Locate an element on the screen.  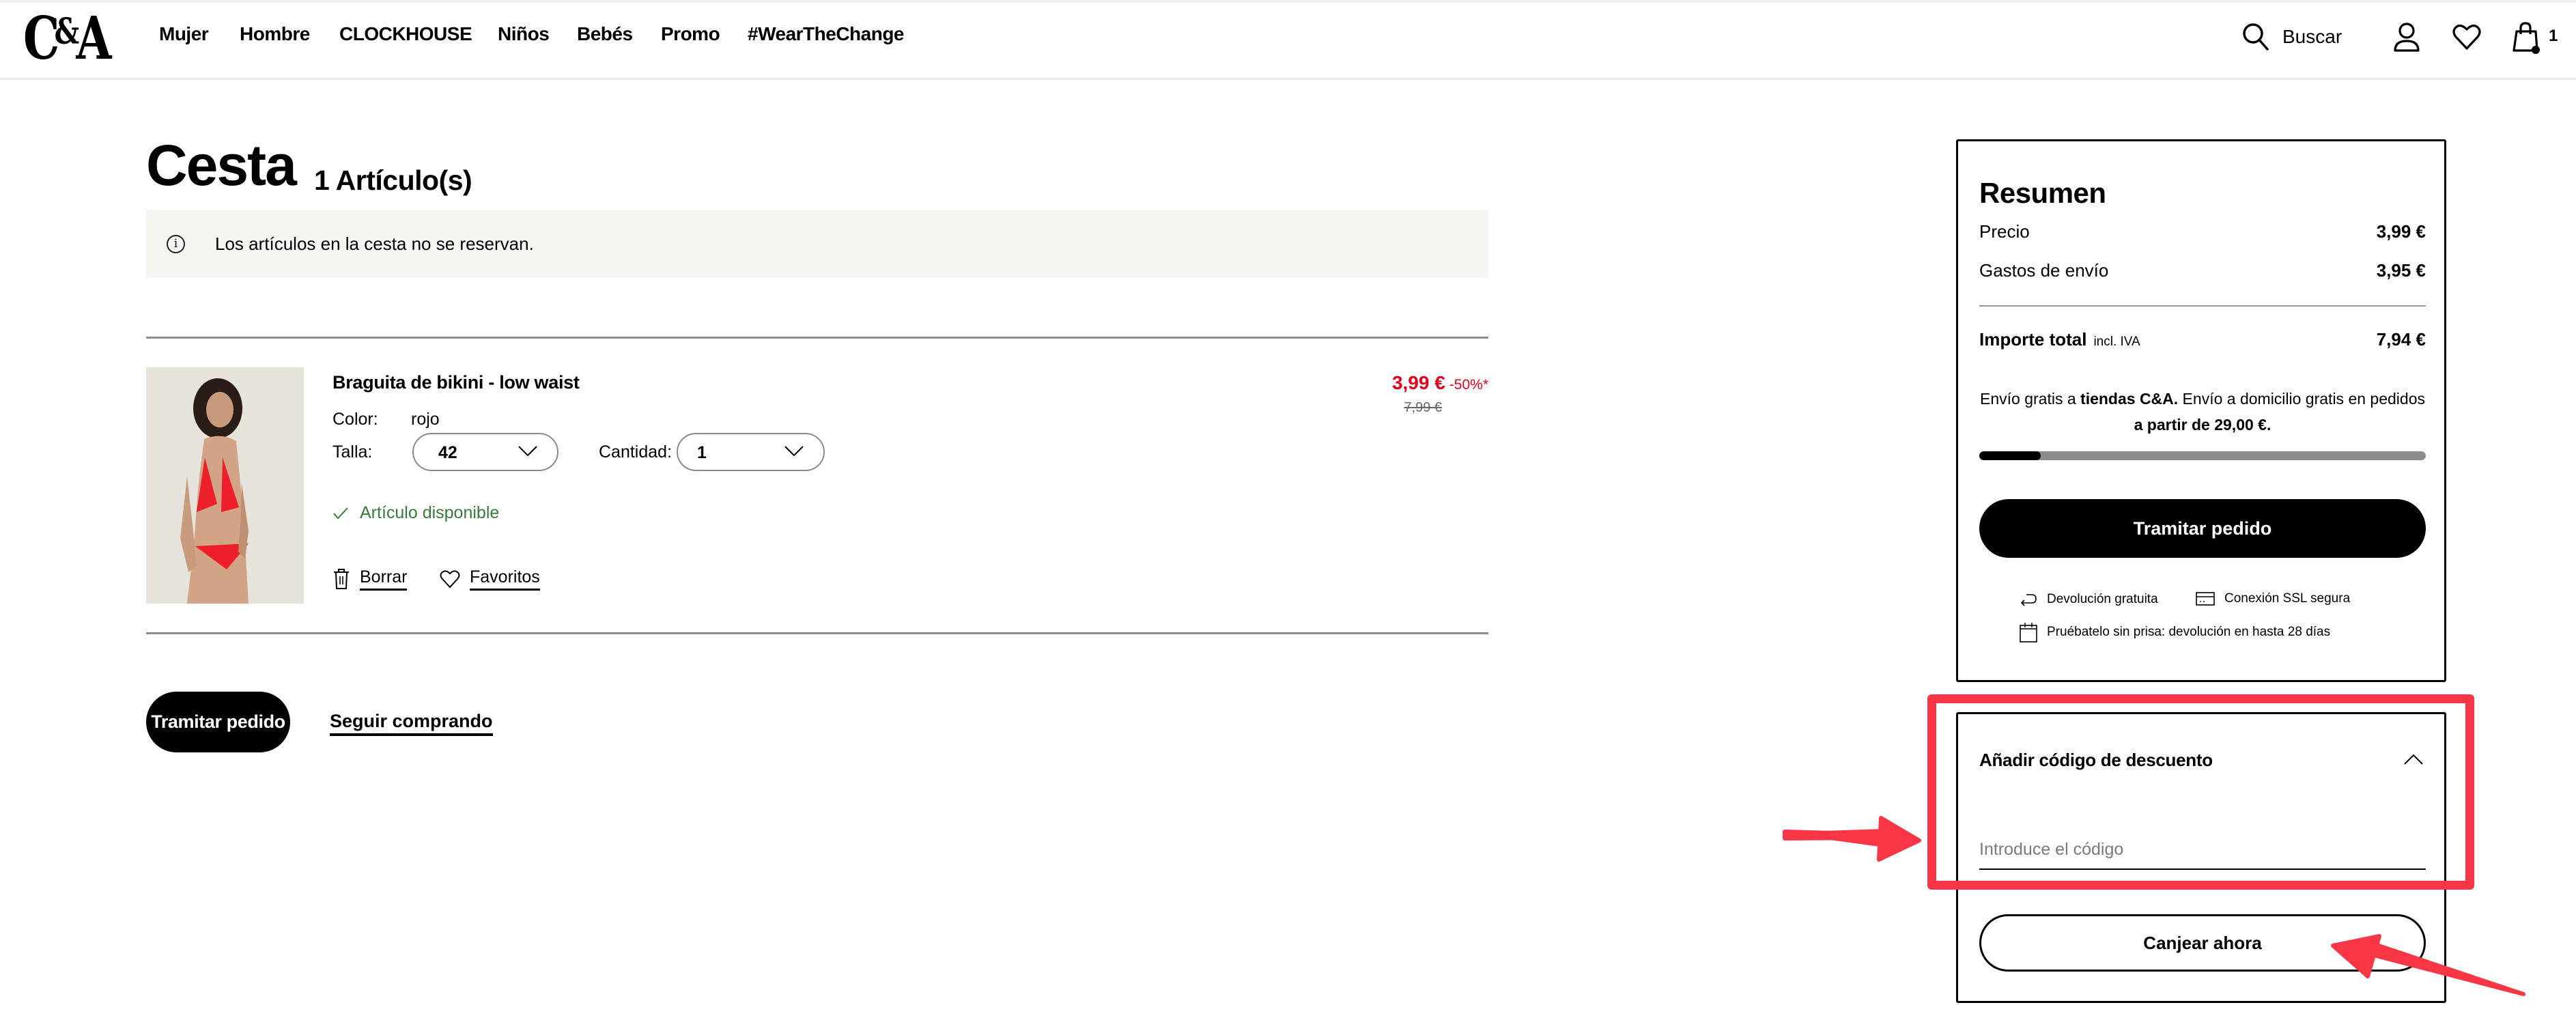
total-value: 7,94 € is located at coordinates (2401, 339).